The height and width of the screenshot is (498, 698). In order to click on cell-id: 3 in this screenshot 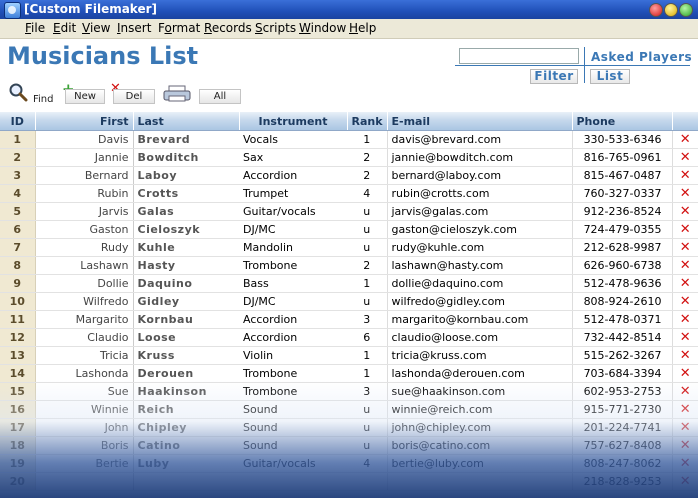, I will do `click(18, 175)`.